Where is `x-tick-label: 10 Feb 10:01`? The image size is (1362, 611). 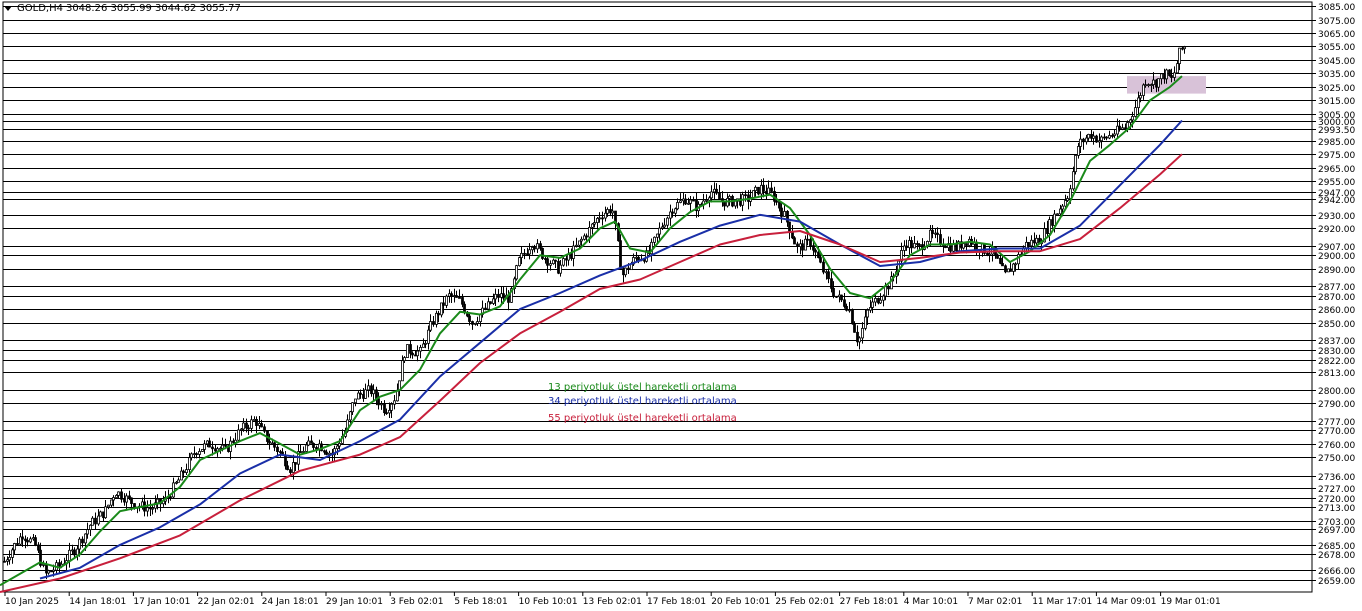
x-tick-label: 10 Feb 10:01 is located at coordinates (548, 602).